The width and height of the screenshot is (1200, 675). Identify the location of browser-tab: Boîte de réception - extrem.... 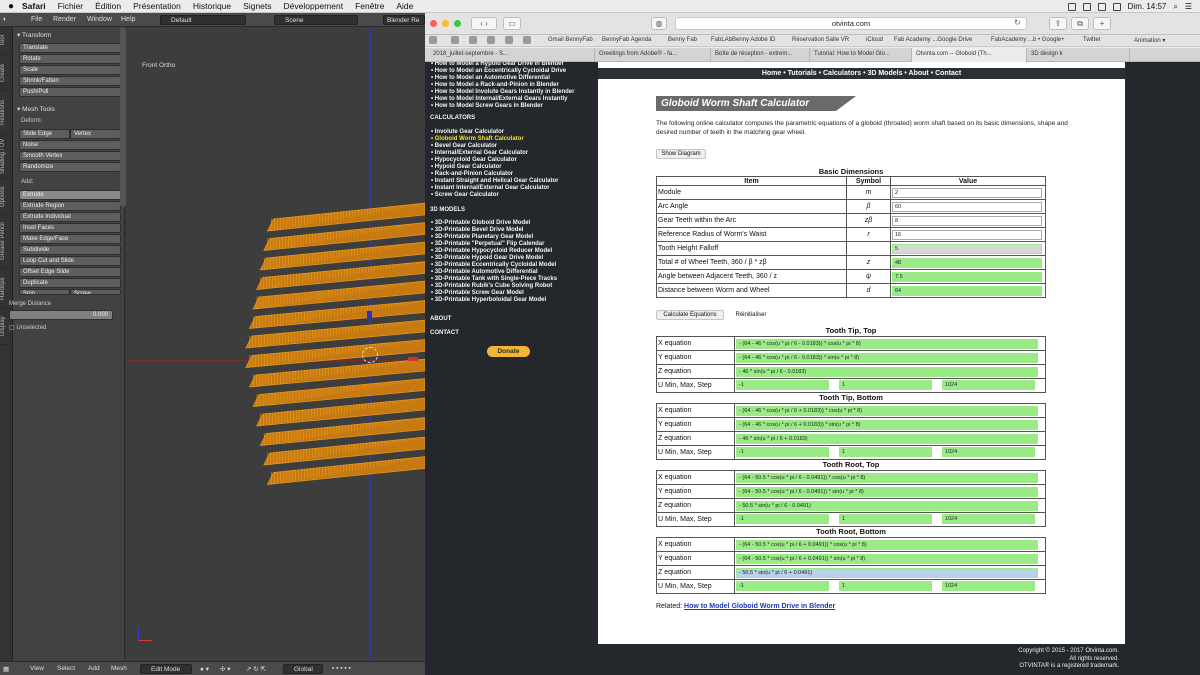
(760, 55).